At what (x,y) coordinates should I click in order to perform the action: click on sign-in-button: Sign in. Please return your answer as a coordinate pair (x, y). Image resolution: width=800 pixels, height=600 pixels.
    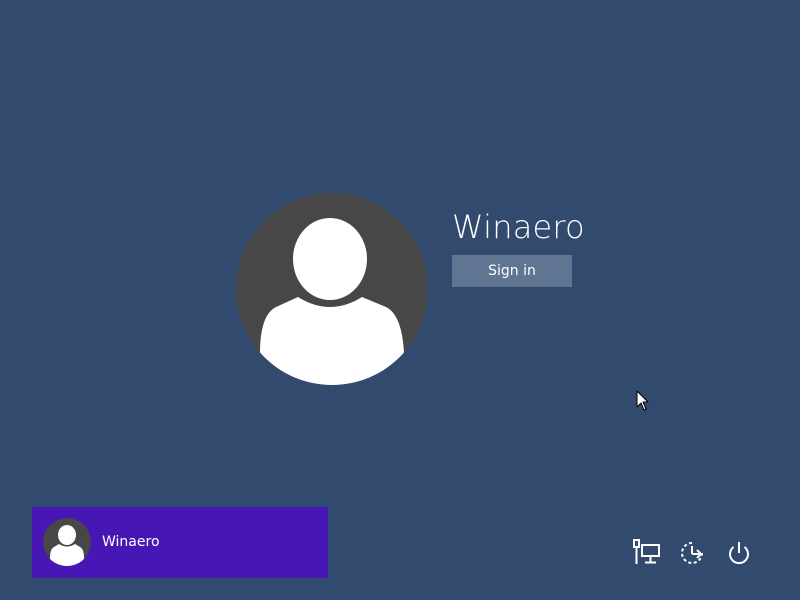
    Looking at the image, I should click on (512, 271).